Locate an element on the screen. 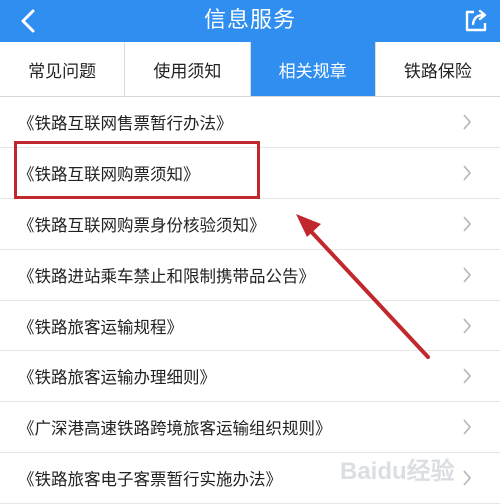 This screenshot has height=504, width=500. list-item: 《铁路旅客电子客票暂行实施办法》 is located at coordinates (250, 478).